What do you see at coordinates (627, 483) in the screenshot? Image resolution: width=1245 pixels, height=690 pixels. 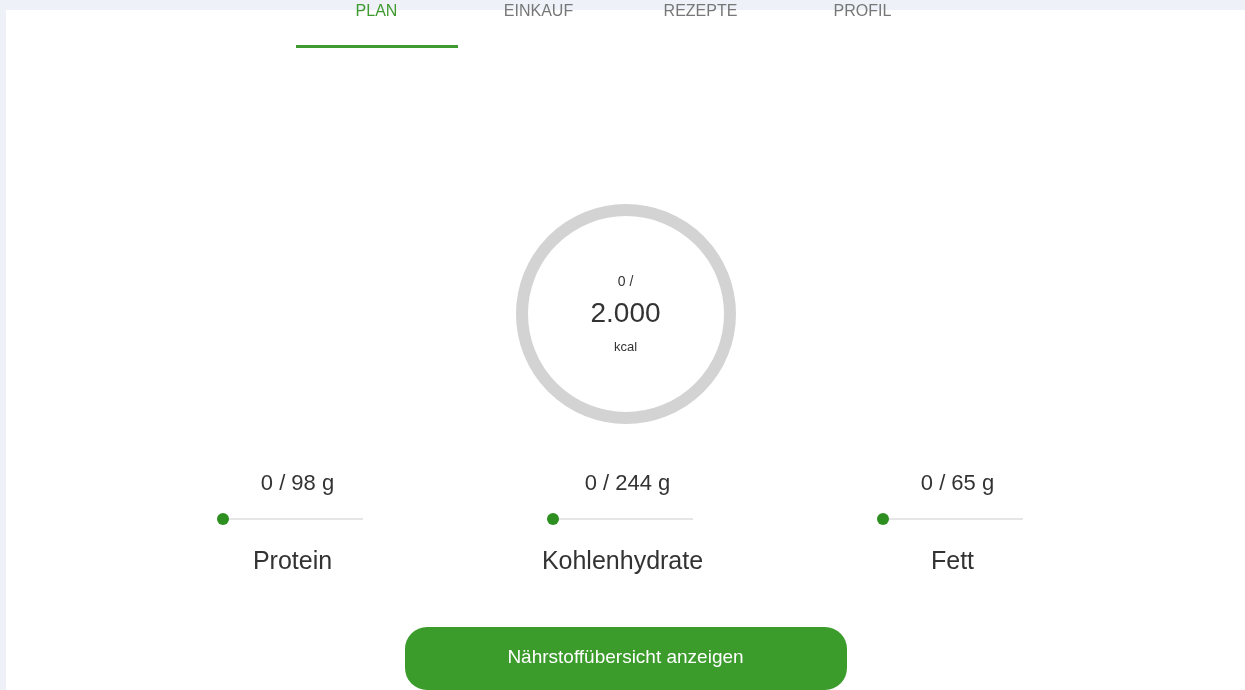 I see `macro-reading: 0 / 244 g` at bounding box center [627, 483].